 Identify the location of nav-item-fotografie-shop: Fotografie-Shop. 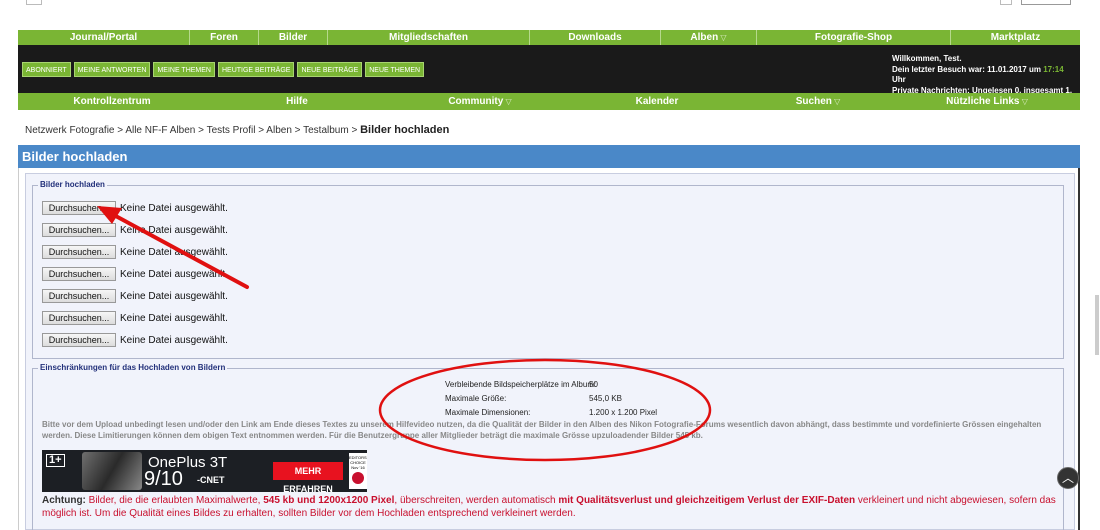
(854, 37).